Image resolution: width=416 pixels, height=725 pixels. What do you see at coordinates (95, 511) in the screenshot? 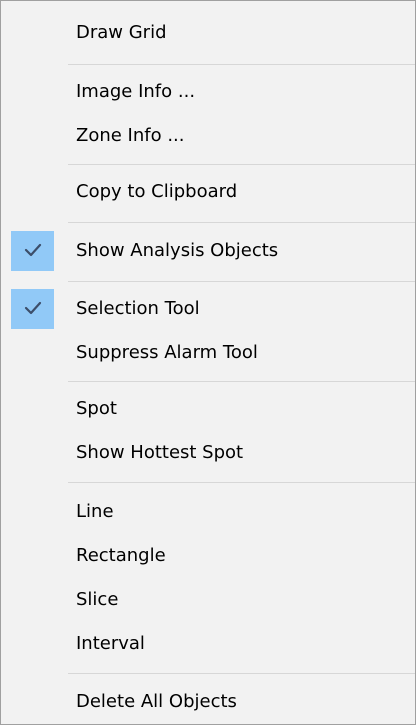
I see `menu-item-label: Line` at bounding box center [95, 511].